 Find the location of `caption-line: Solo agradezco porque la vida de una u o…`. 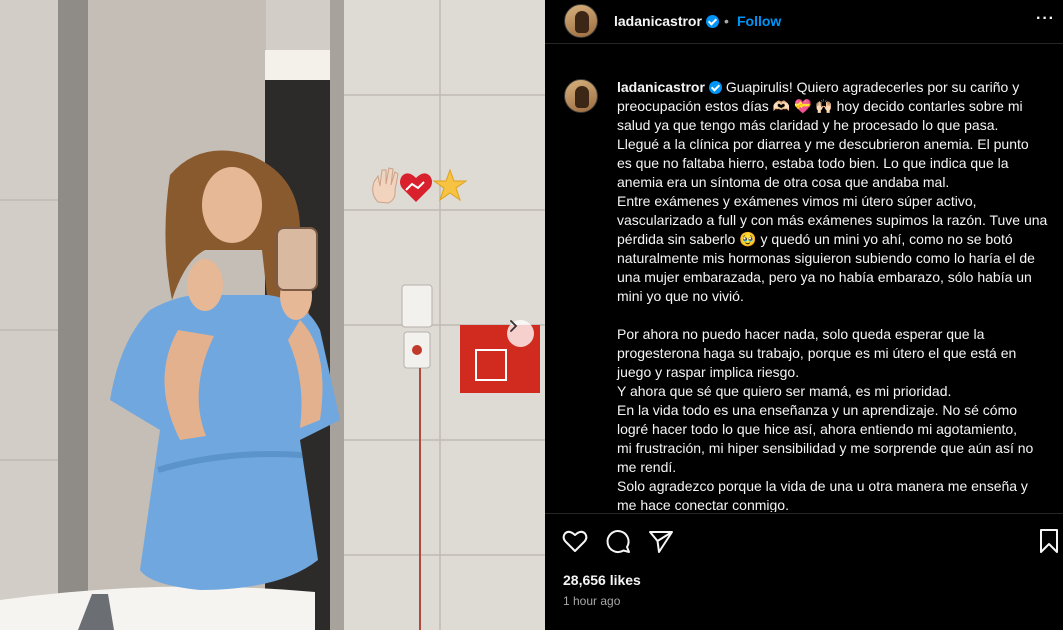

caption-line: Solo agradezco porque la vida de una u o… is located at coordinates (822, 486).